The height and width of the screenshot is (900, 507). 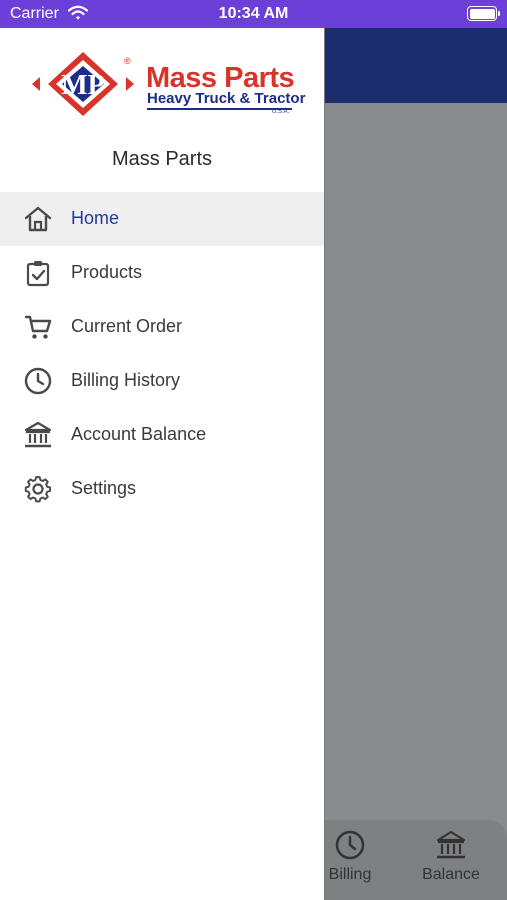 I want to click on battery-icon, so click(x=483, y=13).